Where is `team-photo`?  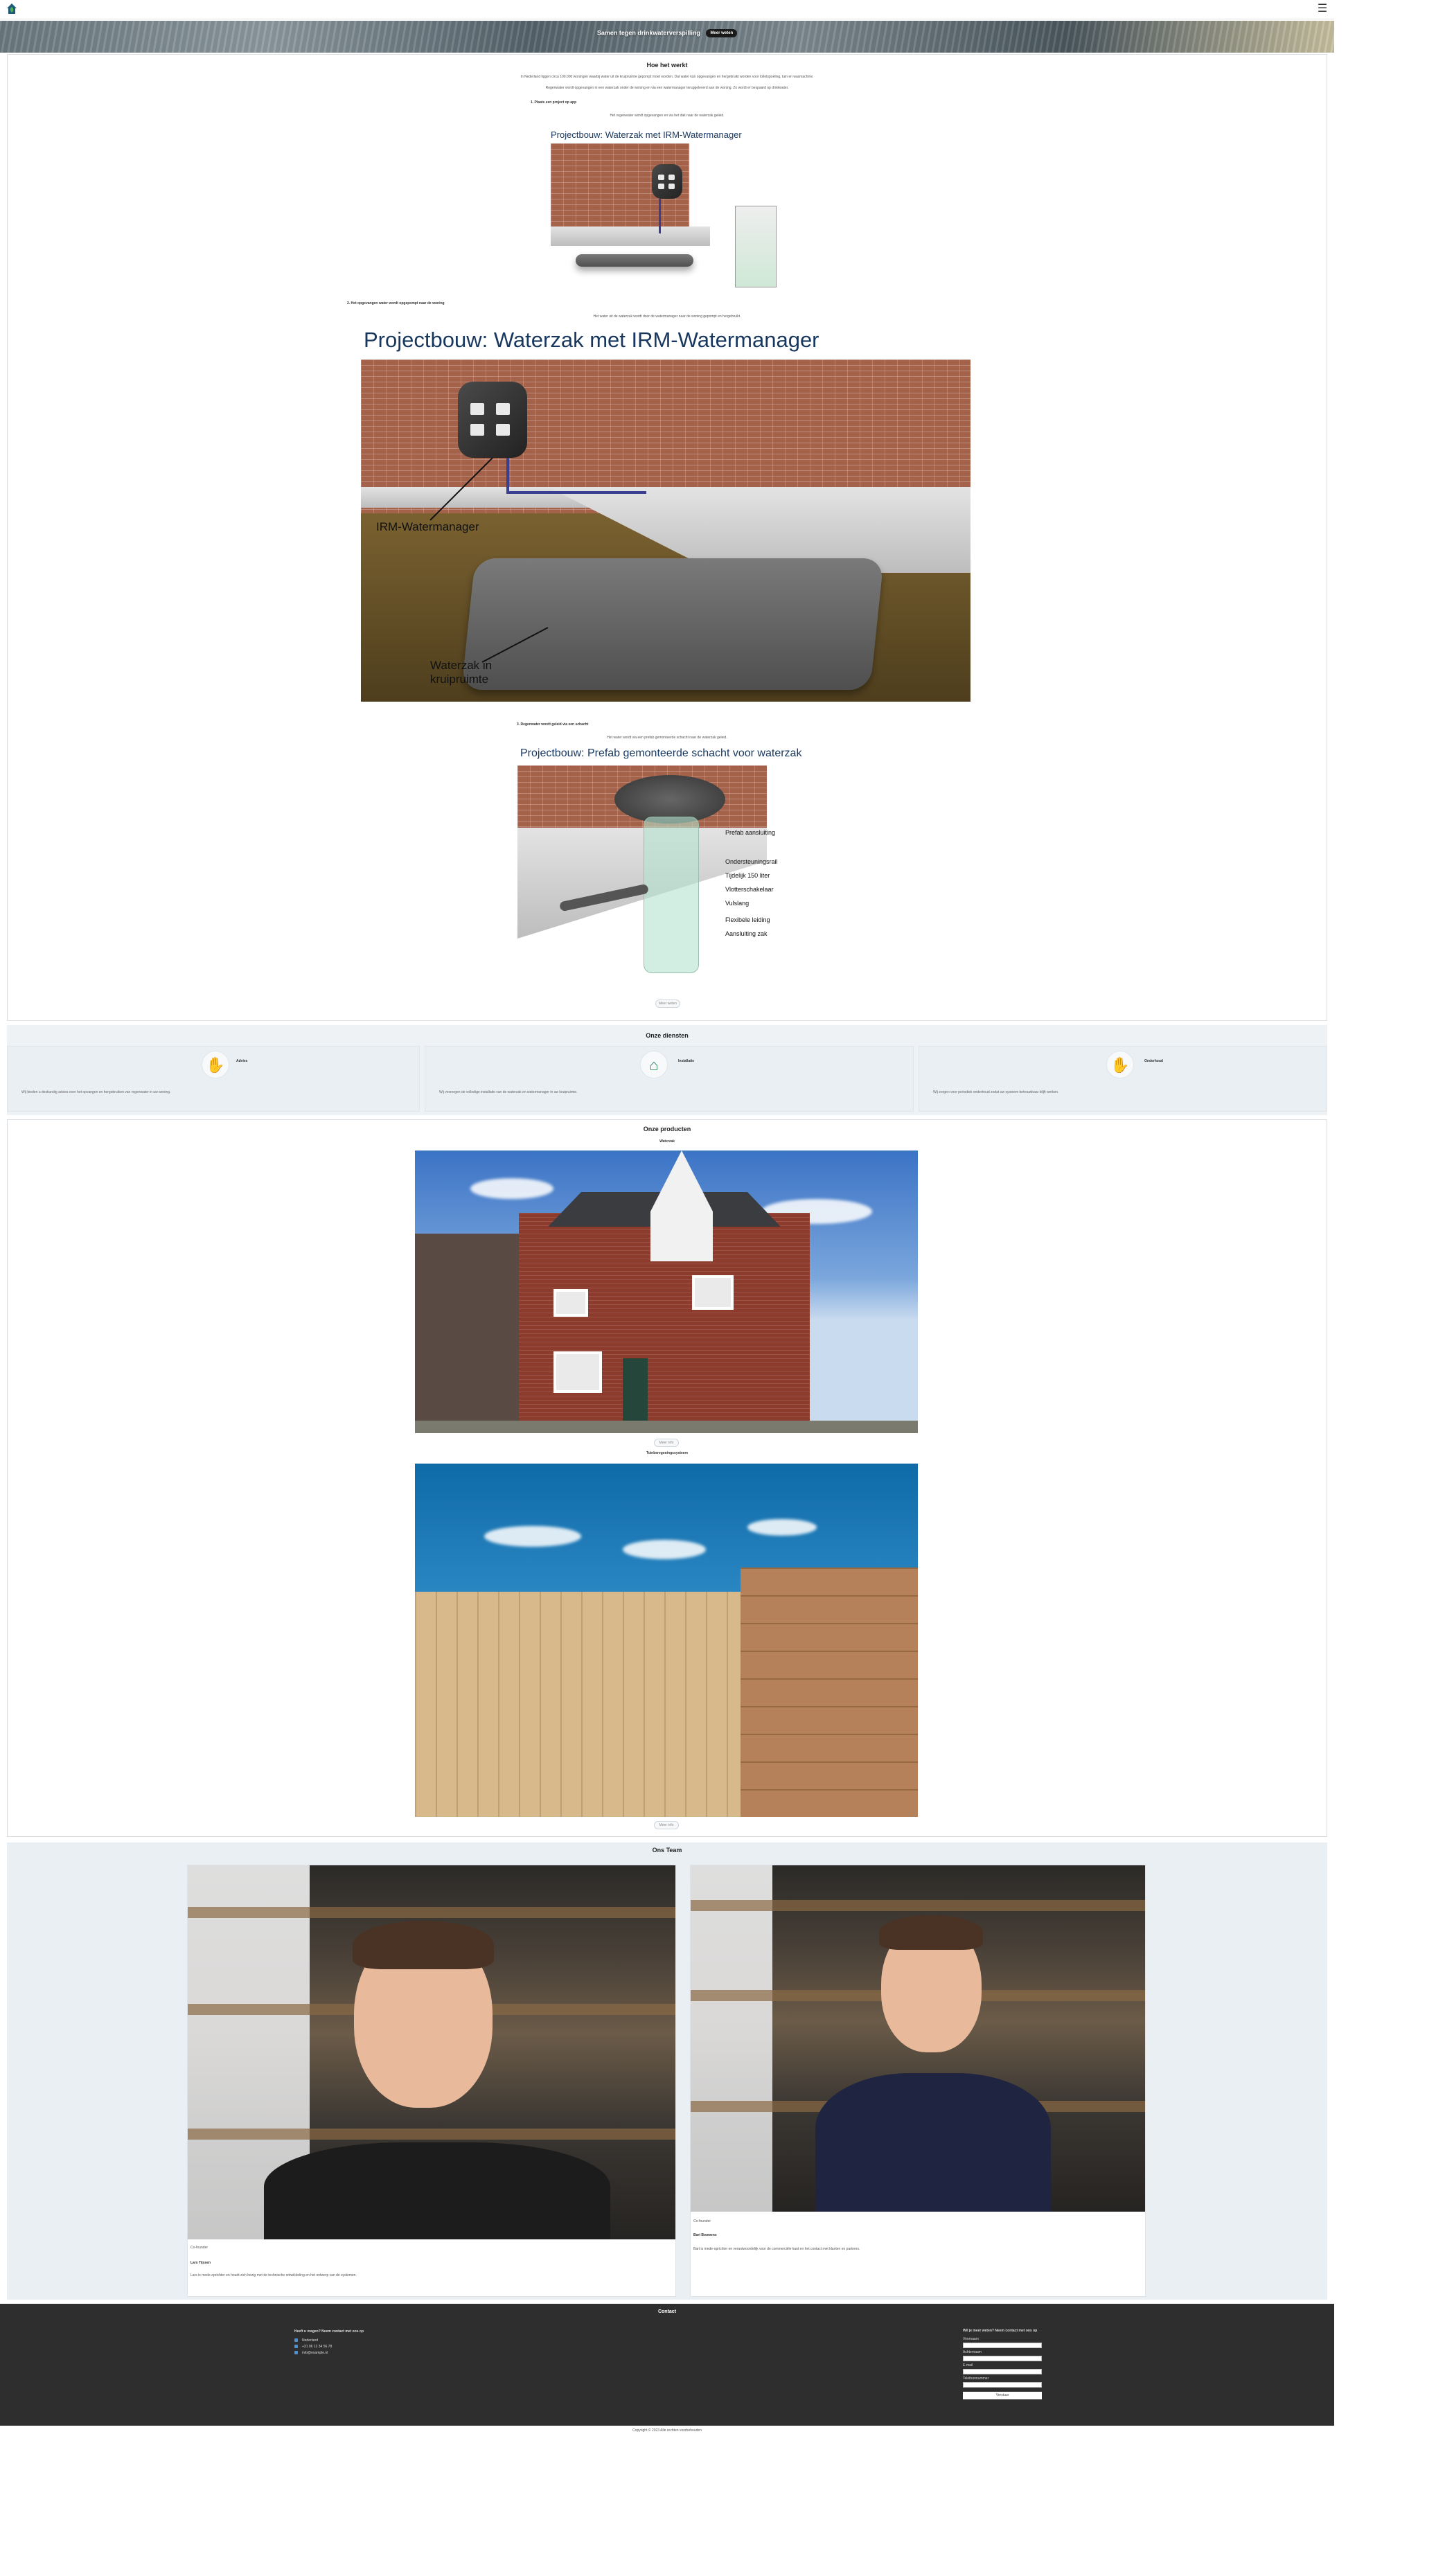
team-photo is located at coordinates (431, 2052).